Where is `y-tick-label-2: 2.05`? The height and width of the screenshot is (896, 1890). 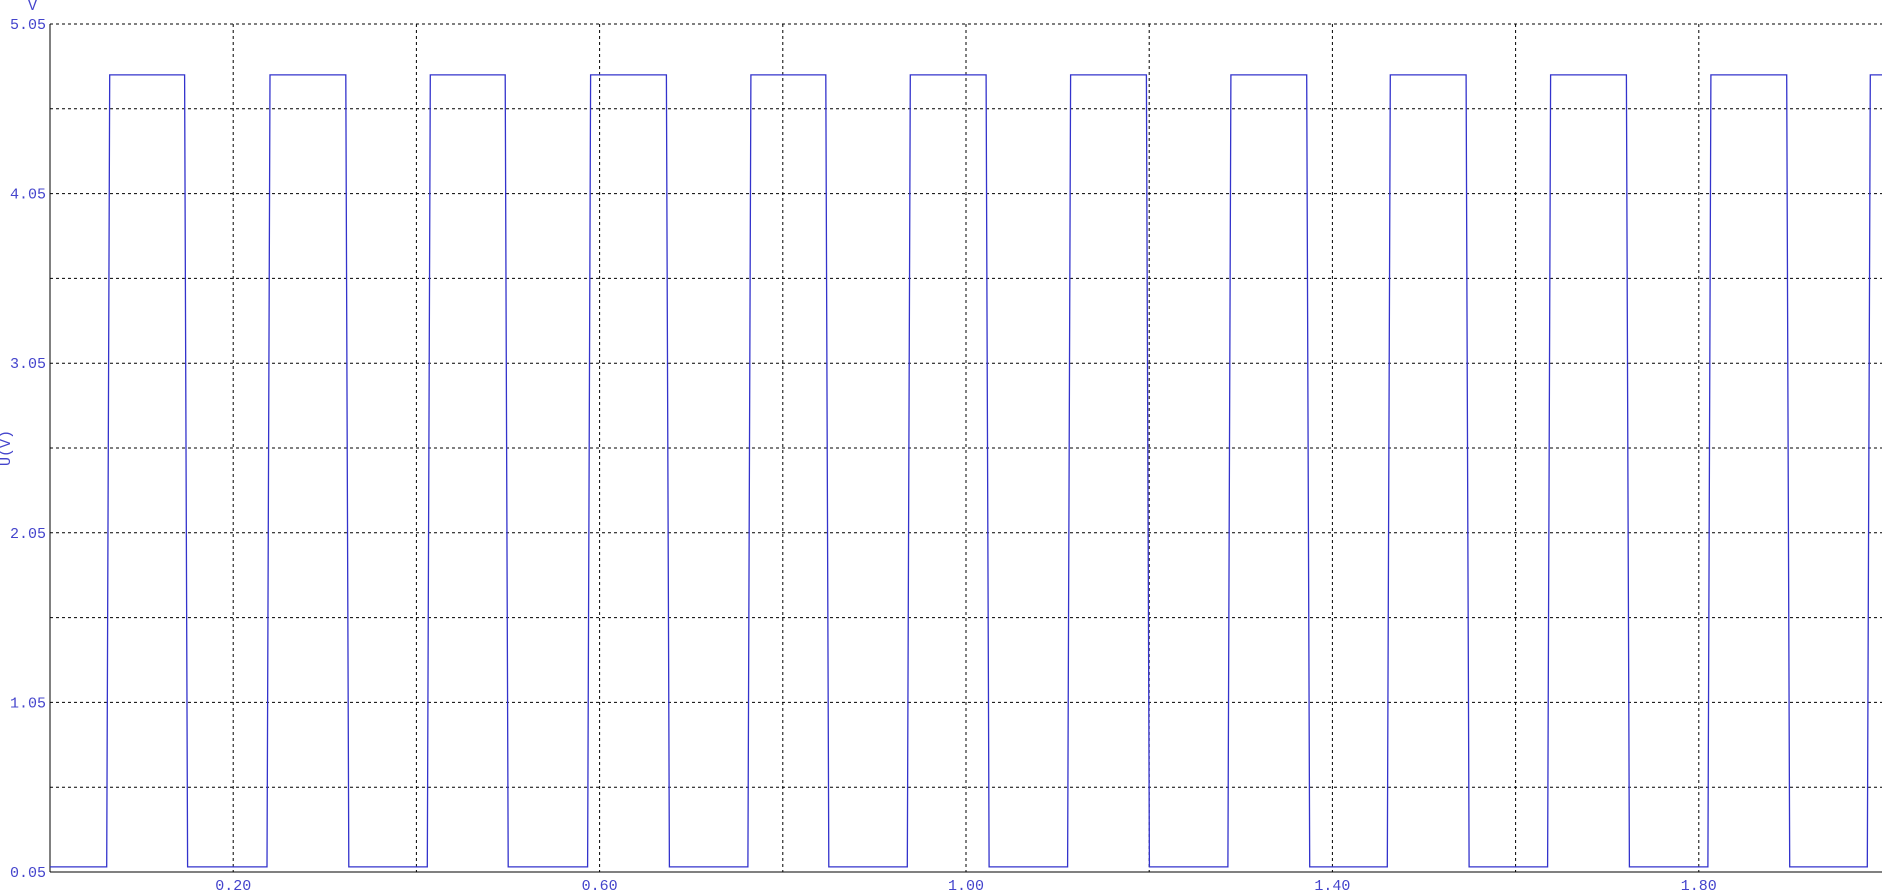
y-tick-label-2: 2.05 is located at coordinates (28, 534).